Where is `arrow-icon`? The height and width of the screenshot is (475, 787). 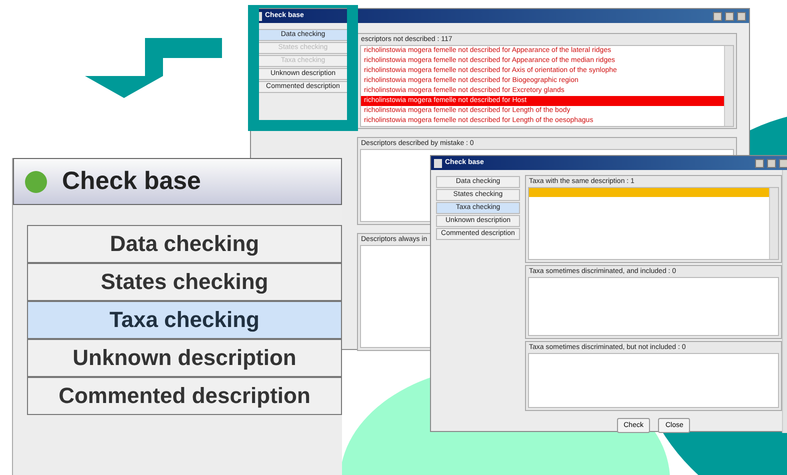
arrow-icon is located at coordinates (153, 68).